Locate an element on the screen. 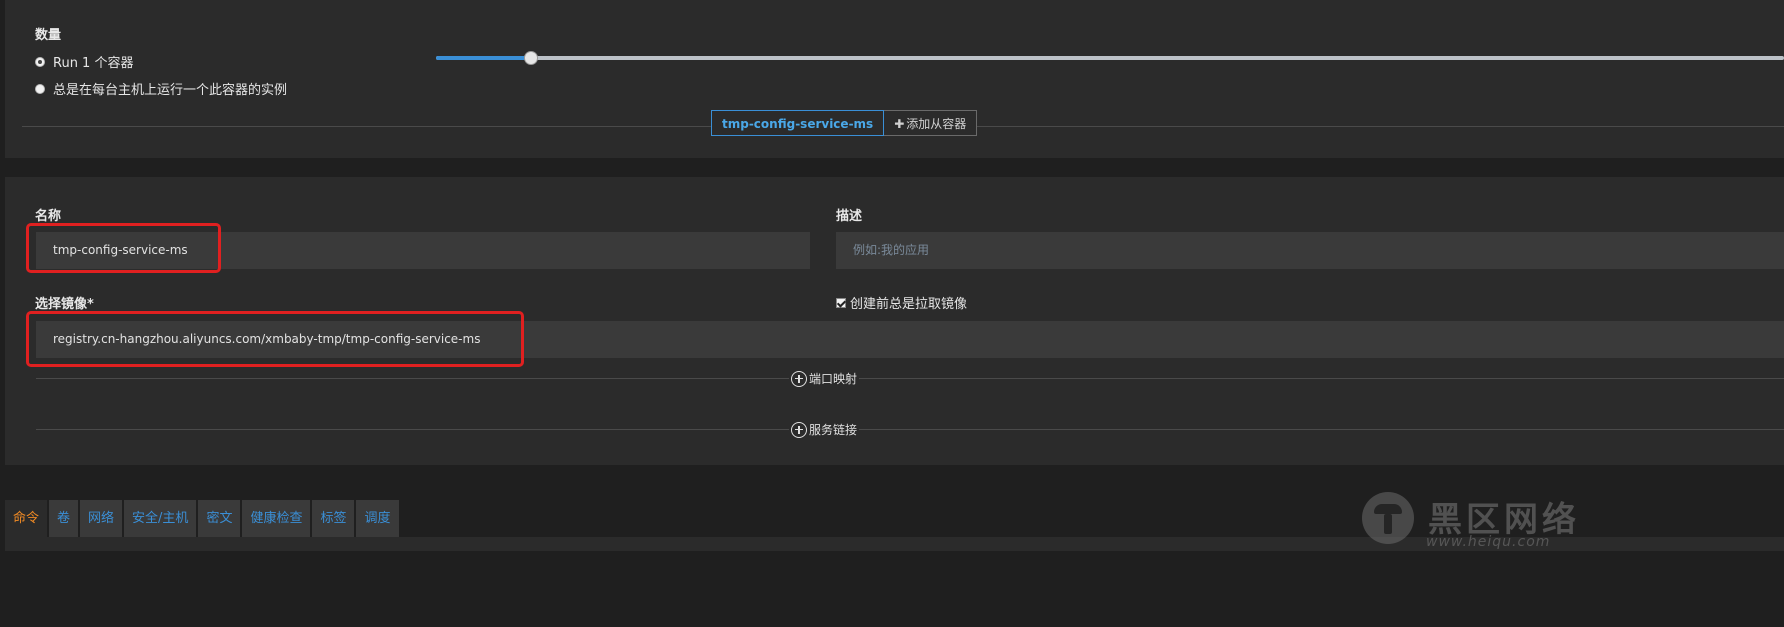 This screenshot has width=1784, height=627. port-mapping-label: 端口映射 is located at coordinates (833, 379).